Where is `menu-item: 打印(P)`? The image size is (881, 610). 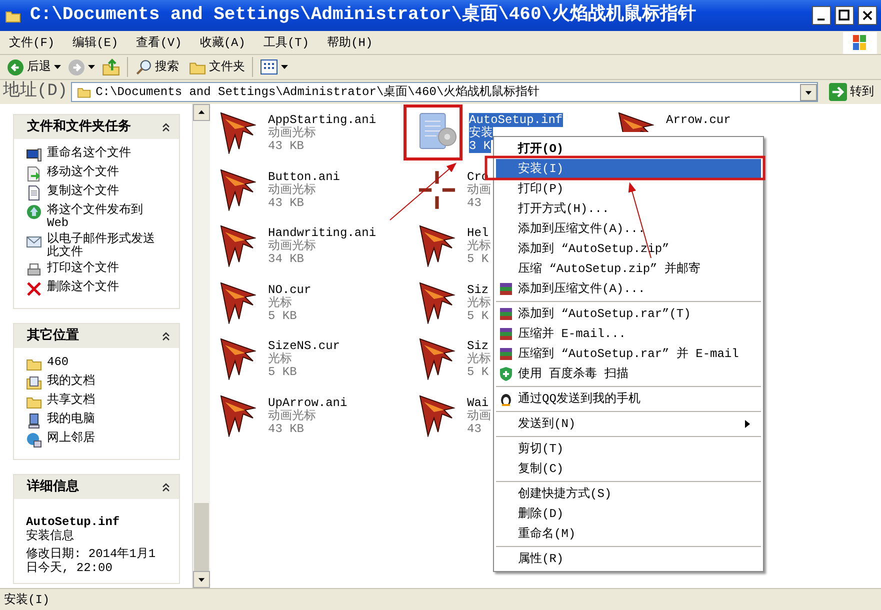
menu-item: 打印(P) is located at coordinates (628, 189).